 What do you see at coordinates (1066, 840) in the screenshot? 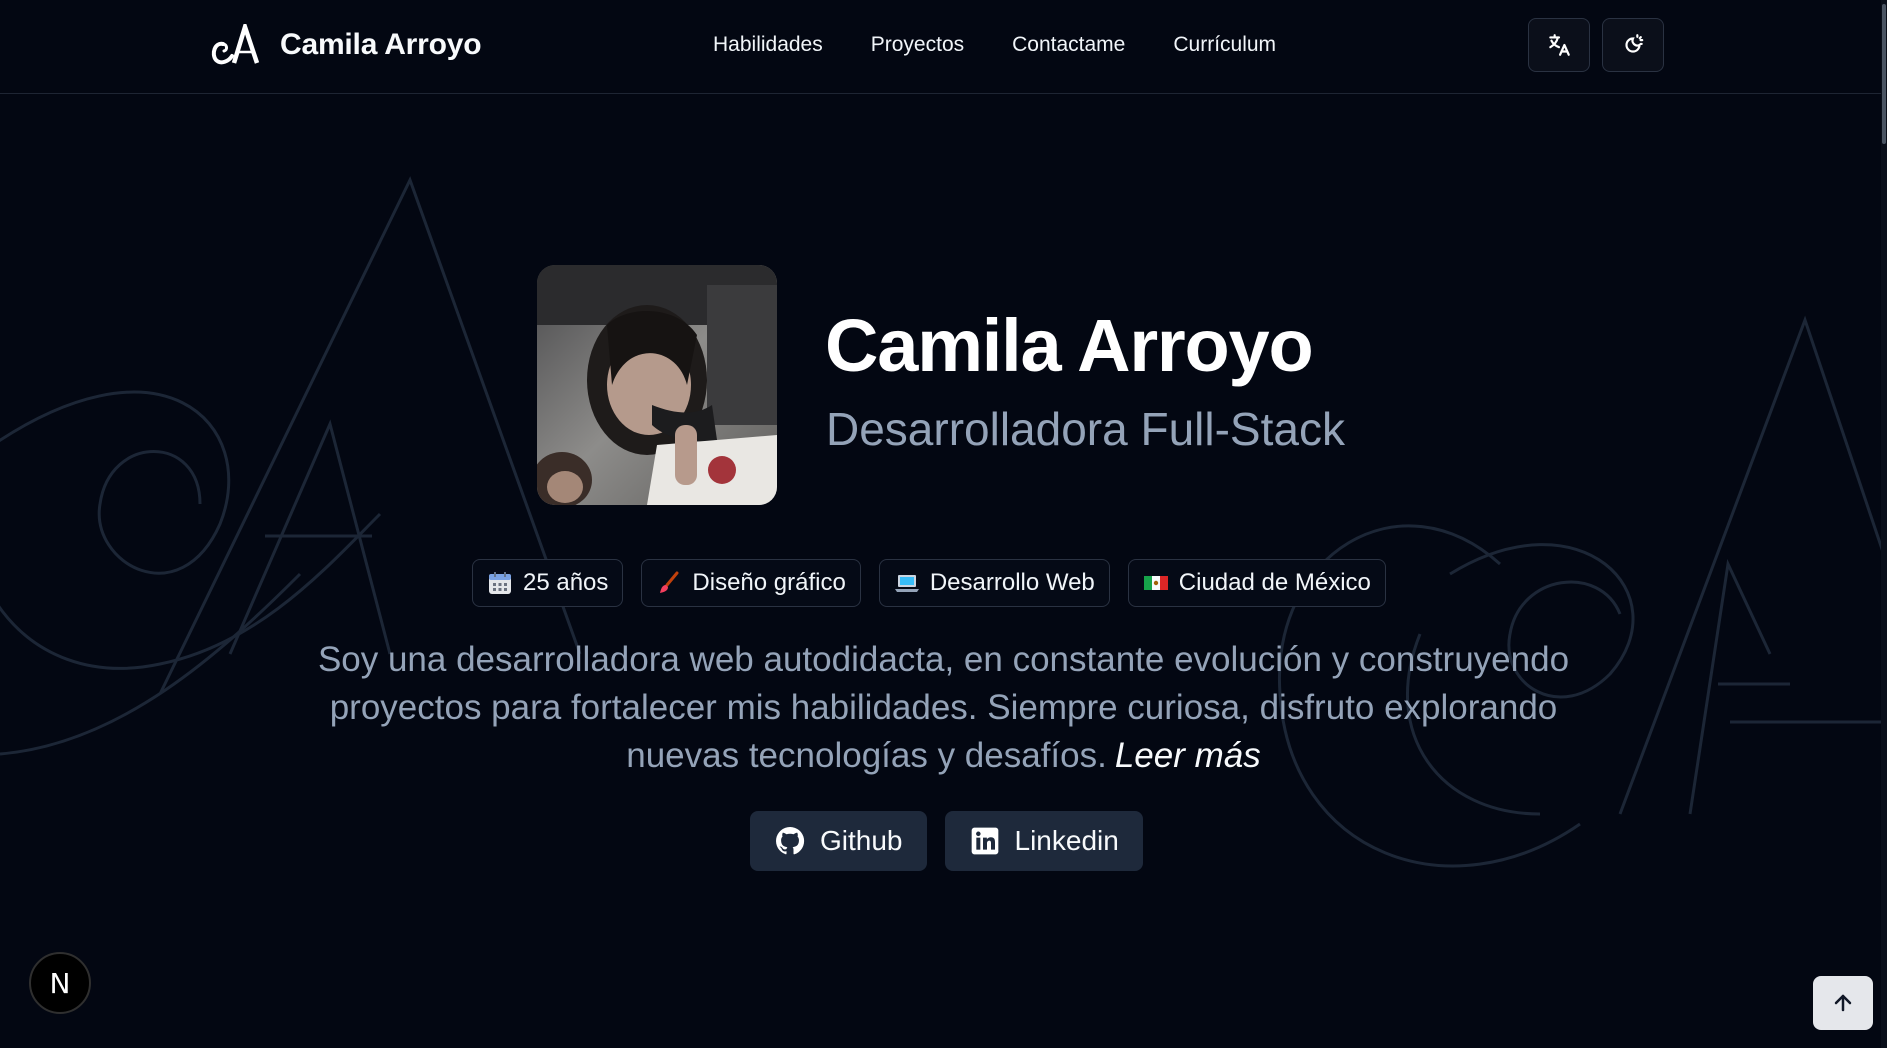
I see `linkedin-label: Linkedin` at bounding box center [1066, 840].